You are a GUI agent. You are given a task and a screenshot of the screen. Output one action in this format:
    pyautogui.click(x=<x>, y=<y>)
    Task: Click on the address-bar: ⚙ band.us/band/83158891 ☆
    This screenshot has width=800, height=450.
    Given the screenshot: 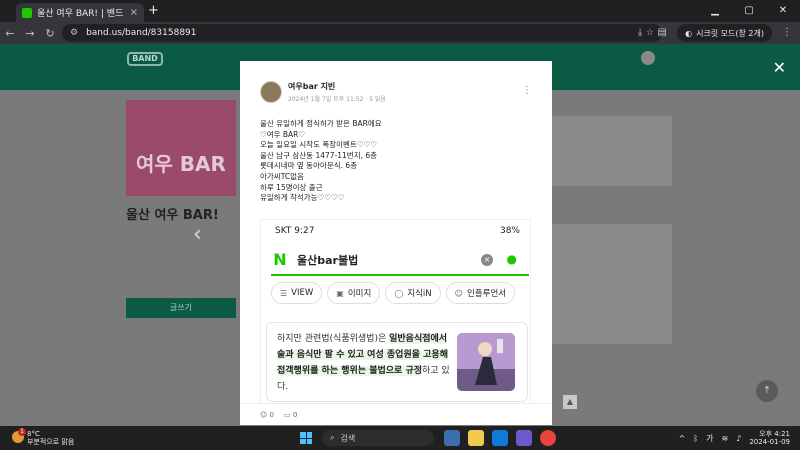 What is the action you would take?
    pyautogui.click(x=362, y=33)
    